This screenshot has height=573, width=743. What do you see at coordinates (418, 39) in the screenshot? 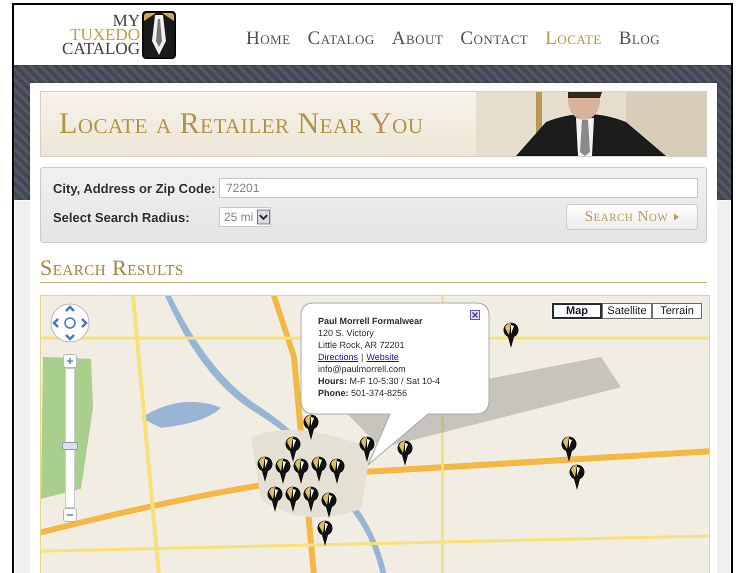
I see `nav-link: About` at bounding box center [418, 39].